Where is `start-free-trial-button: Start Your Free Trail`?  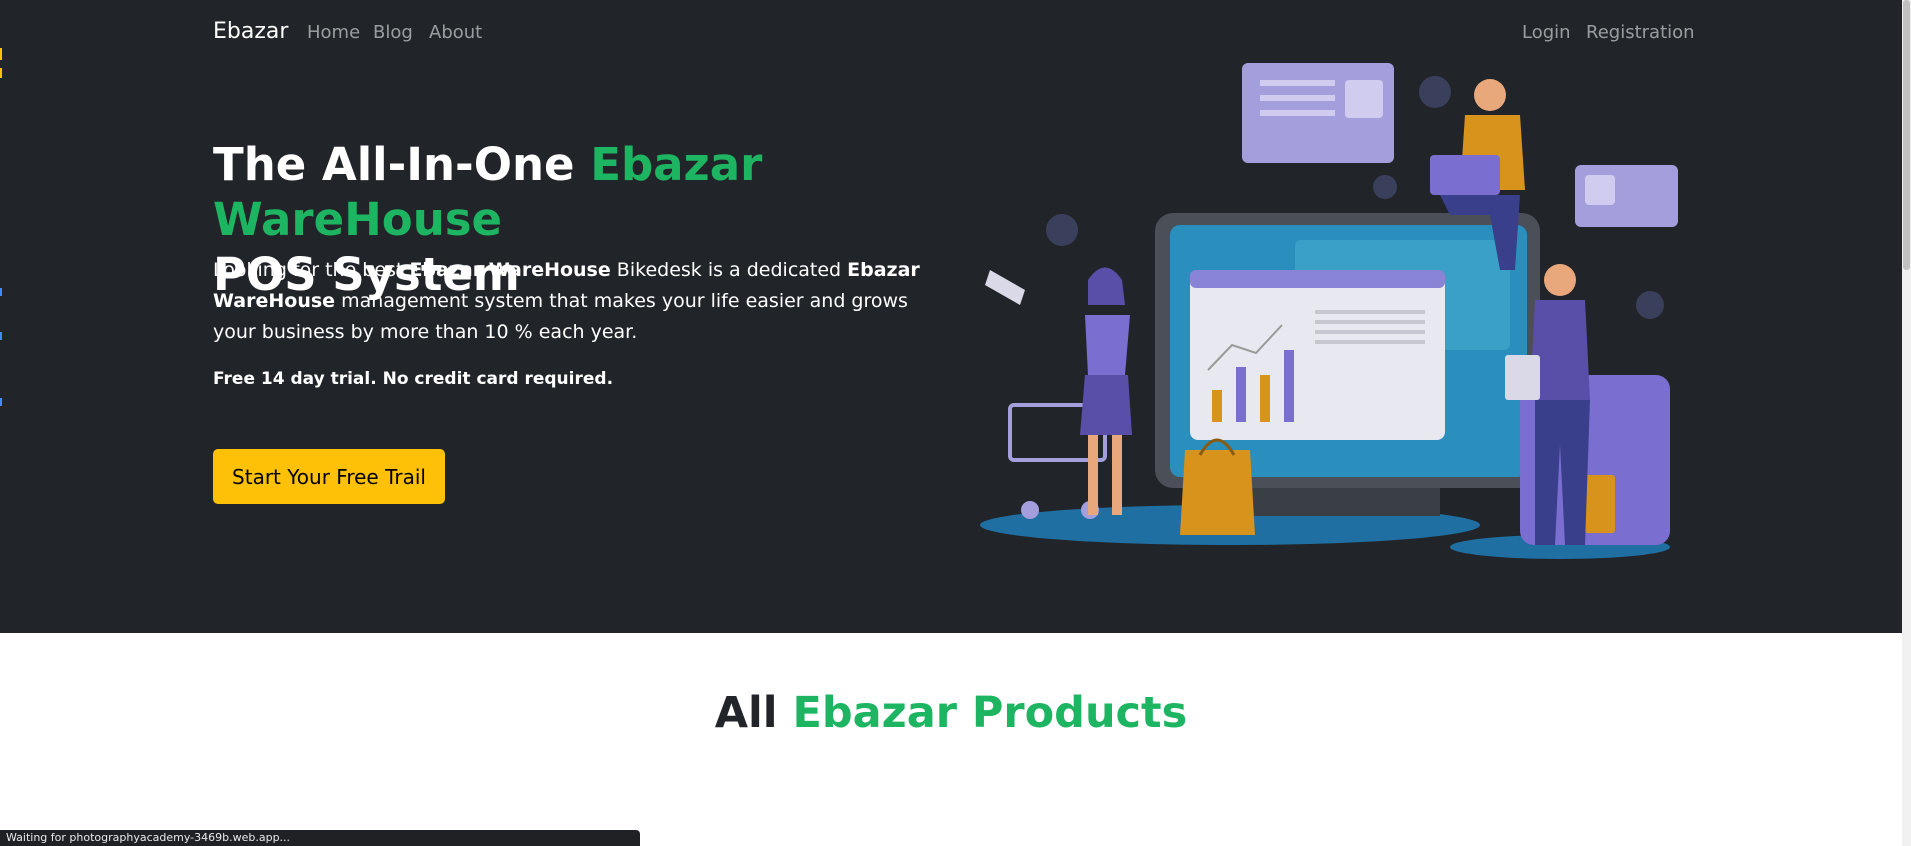
start-free-trial-button: Start Your Free Trail is located at coordinates (329, 476).